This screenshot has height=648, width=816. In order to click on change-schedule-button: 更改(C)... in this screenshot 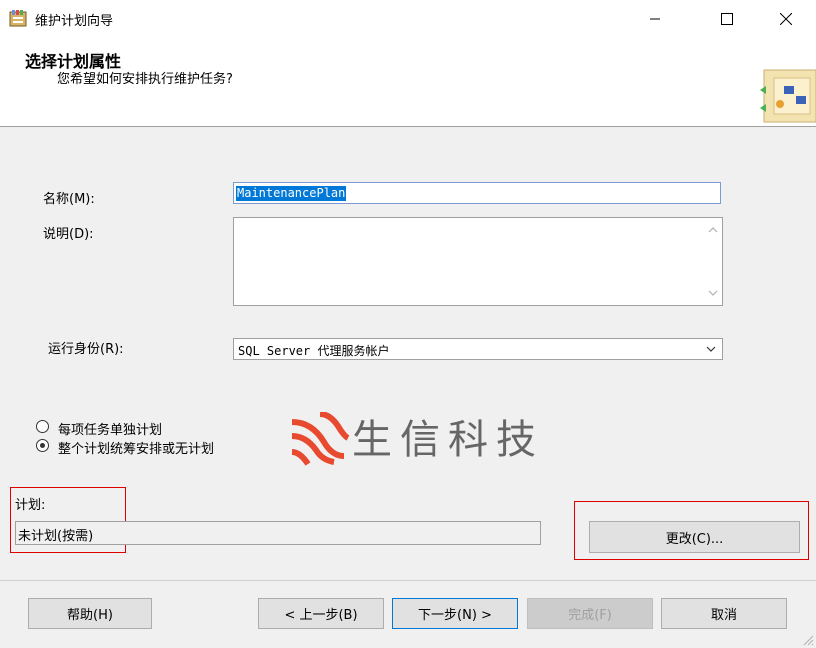, I will do `click(694, 537)`.